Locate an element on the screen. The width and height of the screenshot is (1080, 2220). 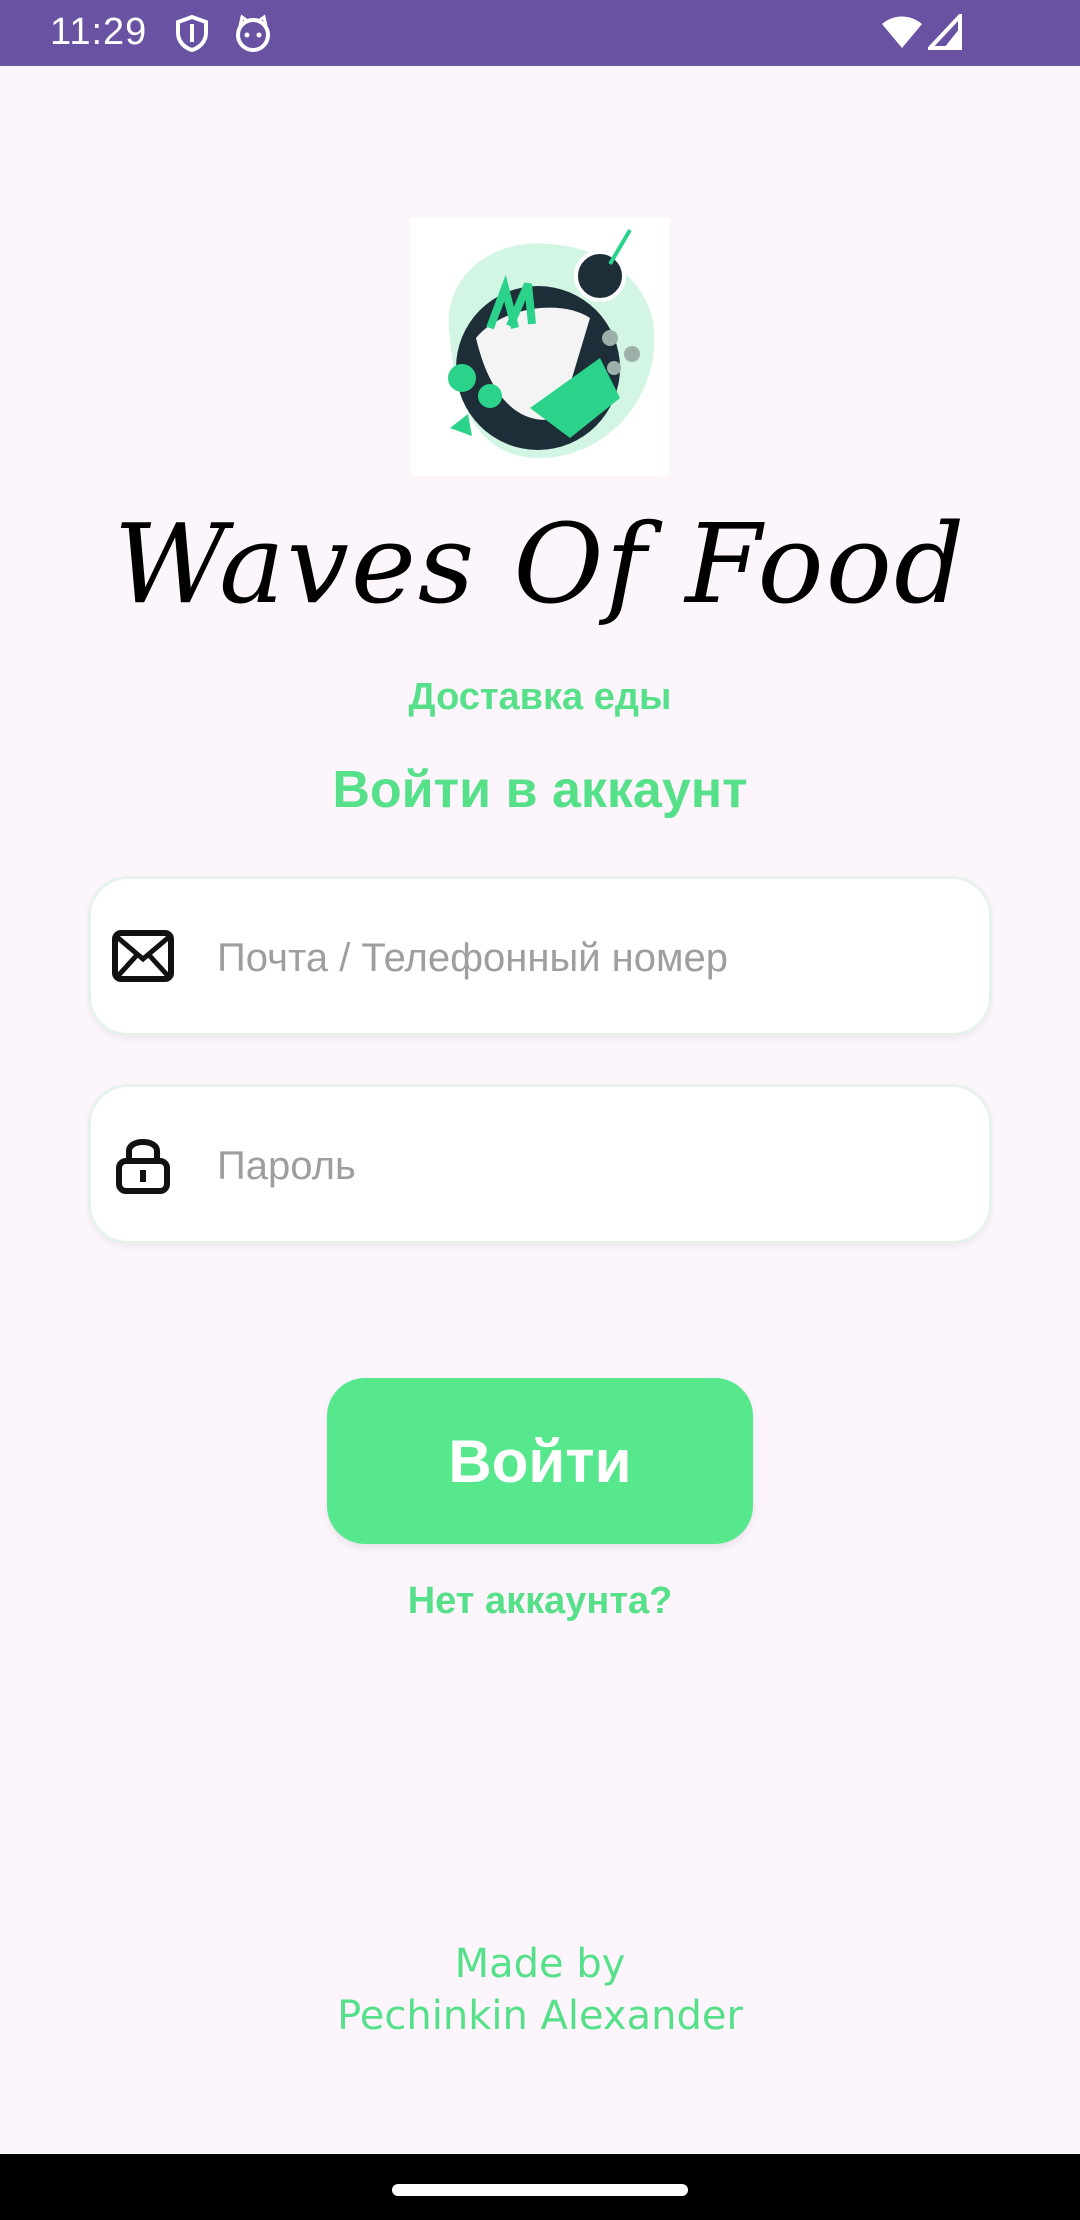
tagline: Доставка еды is located at coordinates (540, 697).